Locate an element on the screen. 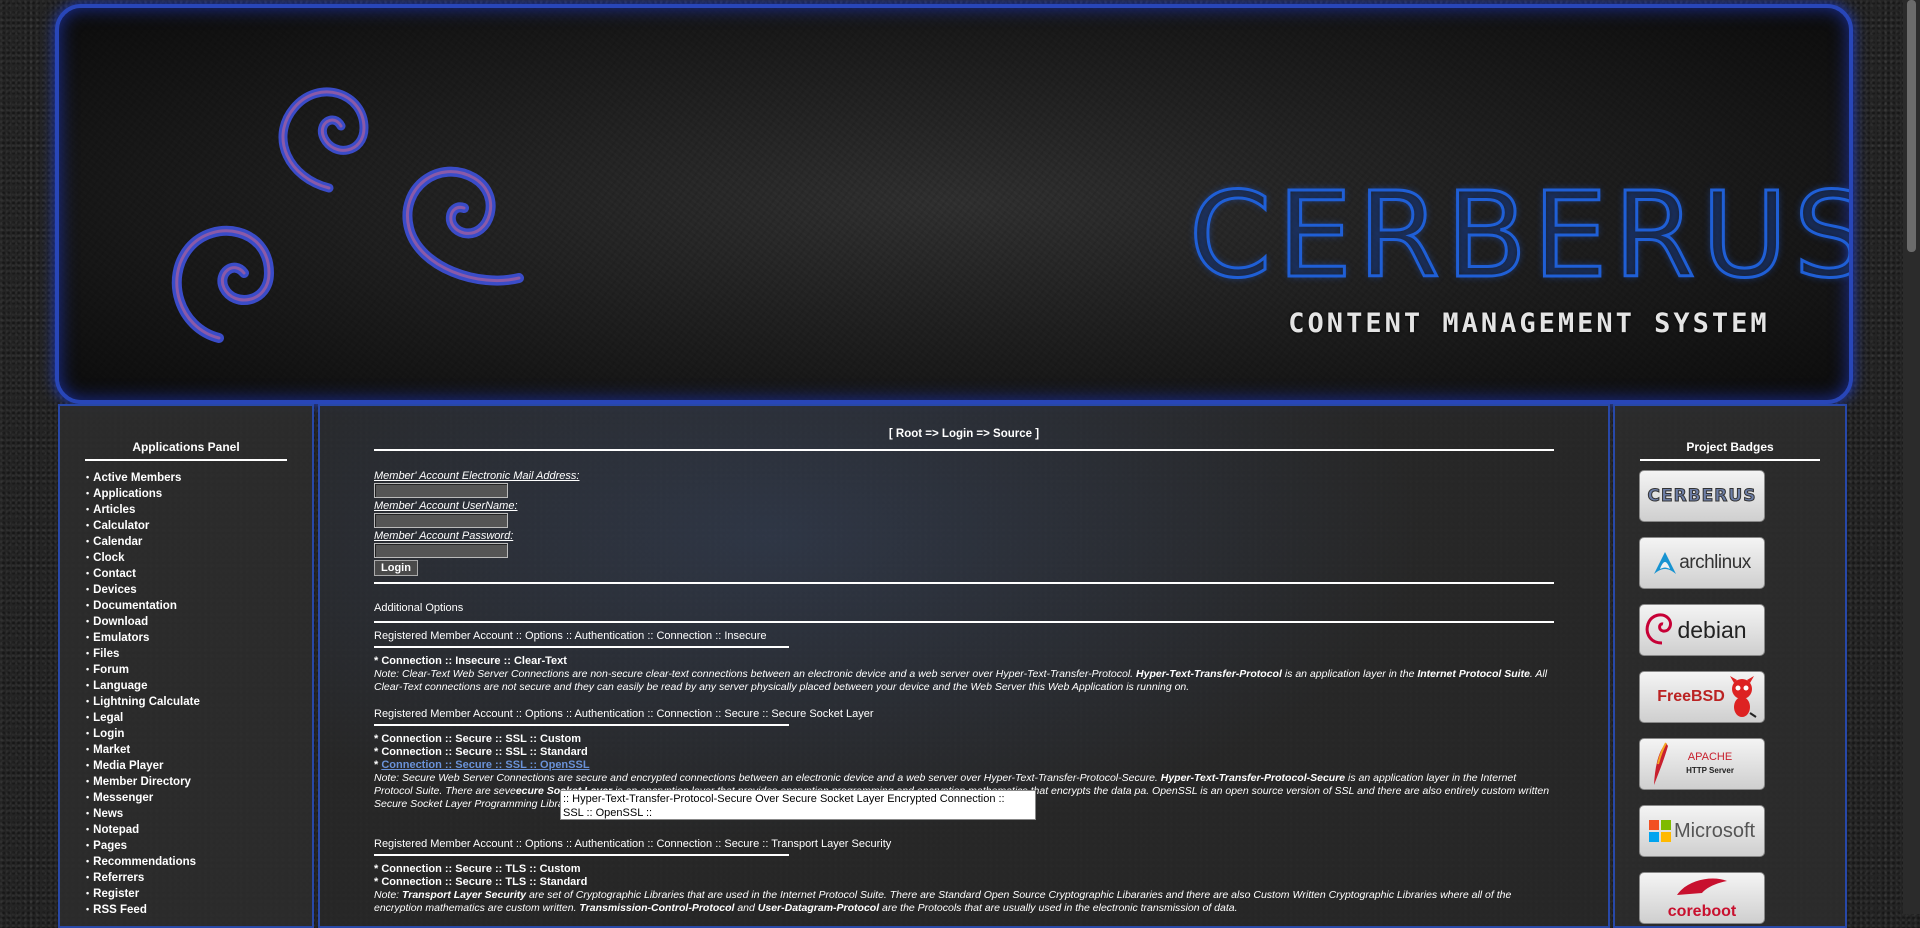 This screenshot has height=928, width=1920. badge-apache: APACHE HTTP Server is located at coordinates (1702, 764).